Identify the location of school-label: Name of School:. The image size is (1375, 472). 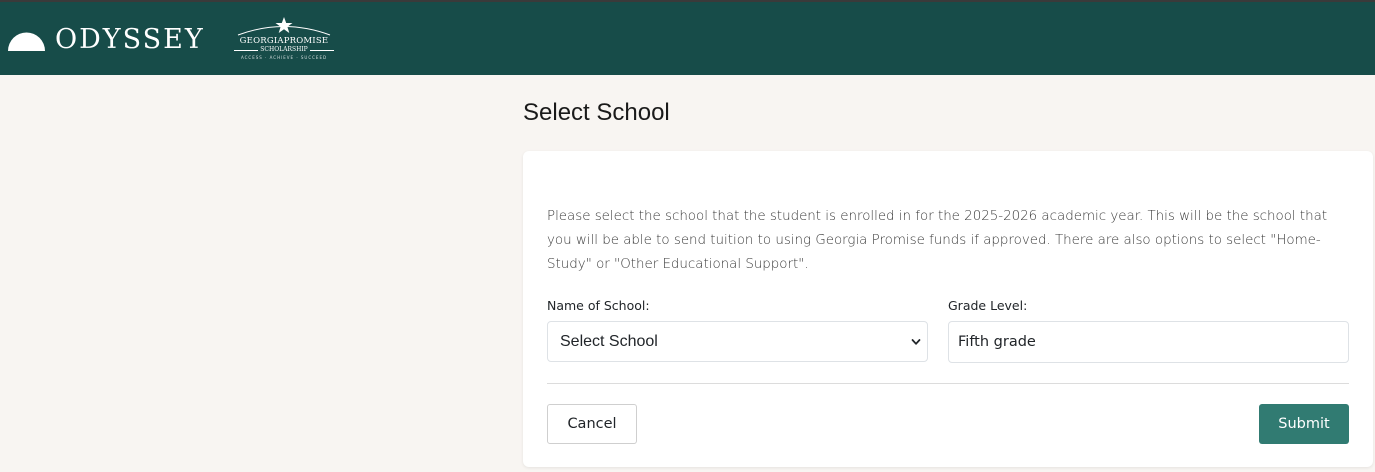
(598, 305).